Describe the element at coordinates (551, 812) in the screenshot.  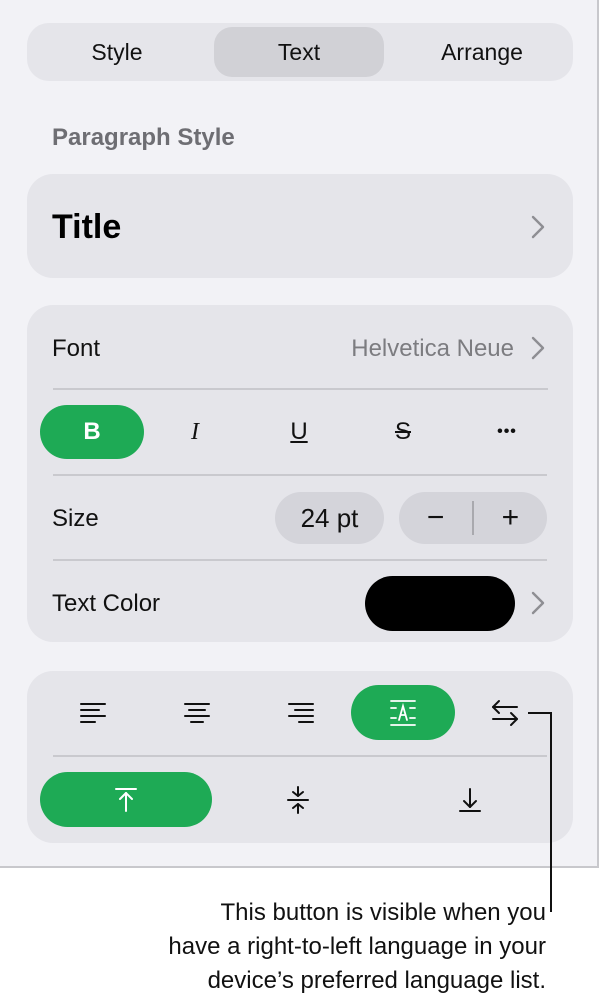
I see `callout-leader-vertical` at that location.